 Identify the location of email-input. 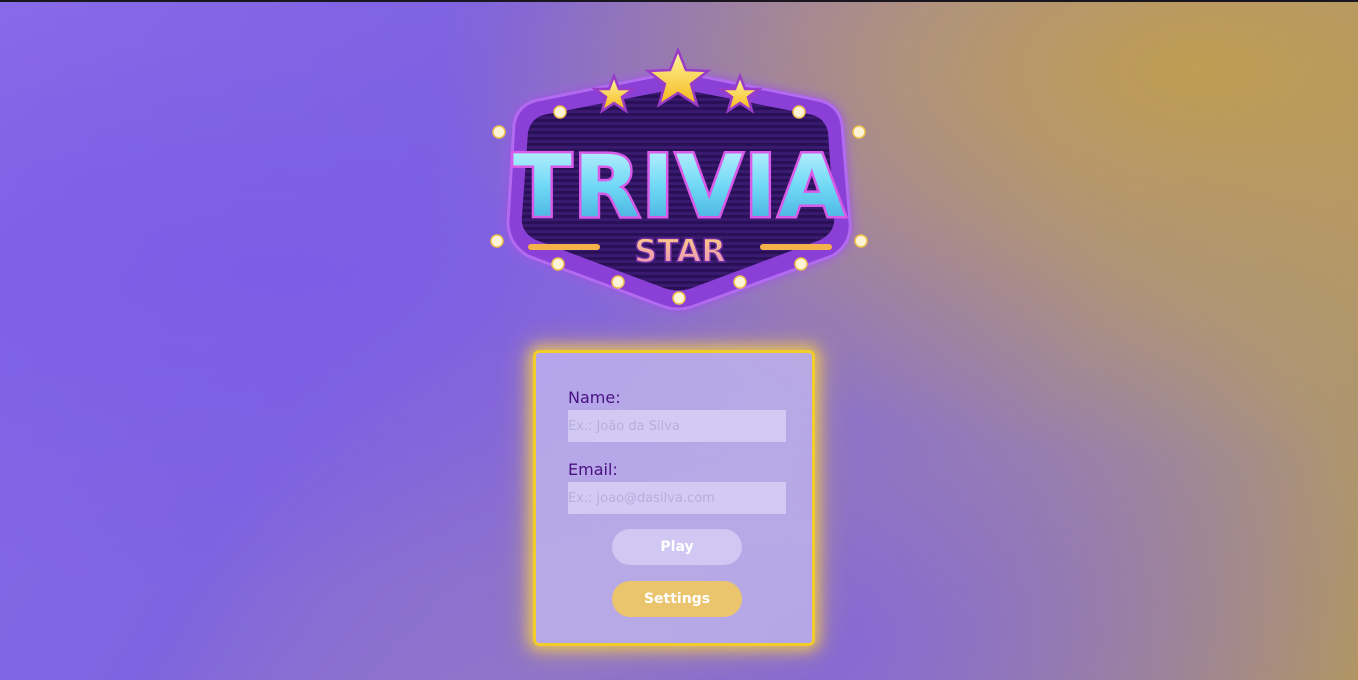
(677, 498).